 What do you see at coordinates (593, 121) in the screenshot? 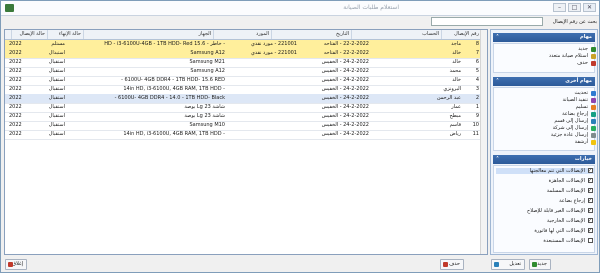
I see `send-dept-icon` at bounding box center [593, 121].